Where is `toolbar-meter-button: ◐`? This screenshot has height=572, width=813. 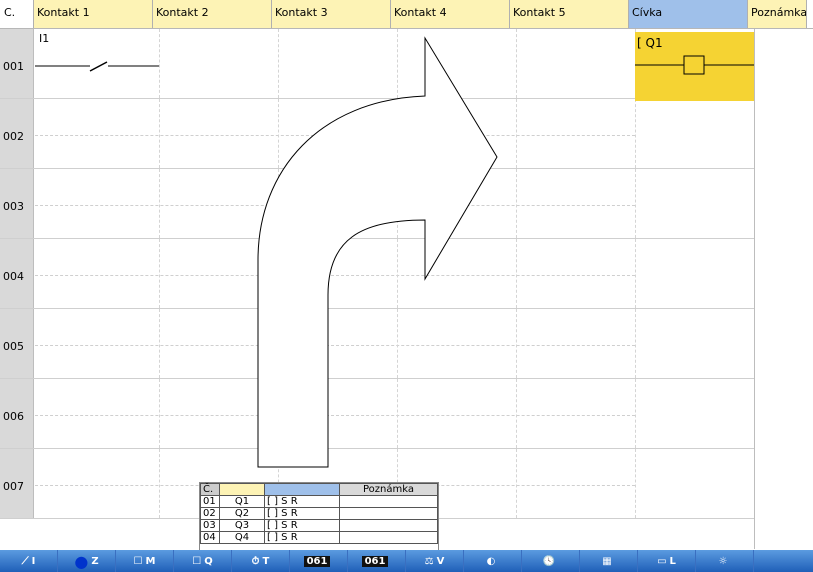 toolbar-meter-button: ◐ is located at coordinates (493, 561).